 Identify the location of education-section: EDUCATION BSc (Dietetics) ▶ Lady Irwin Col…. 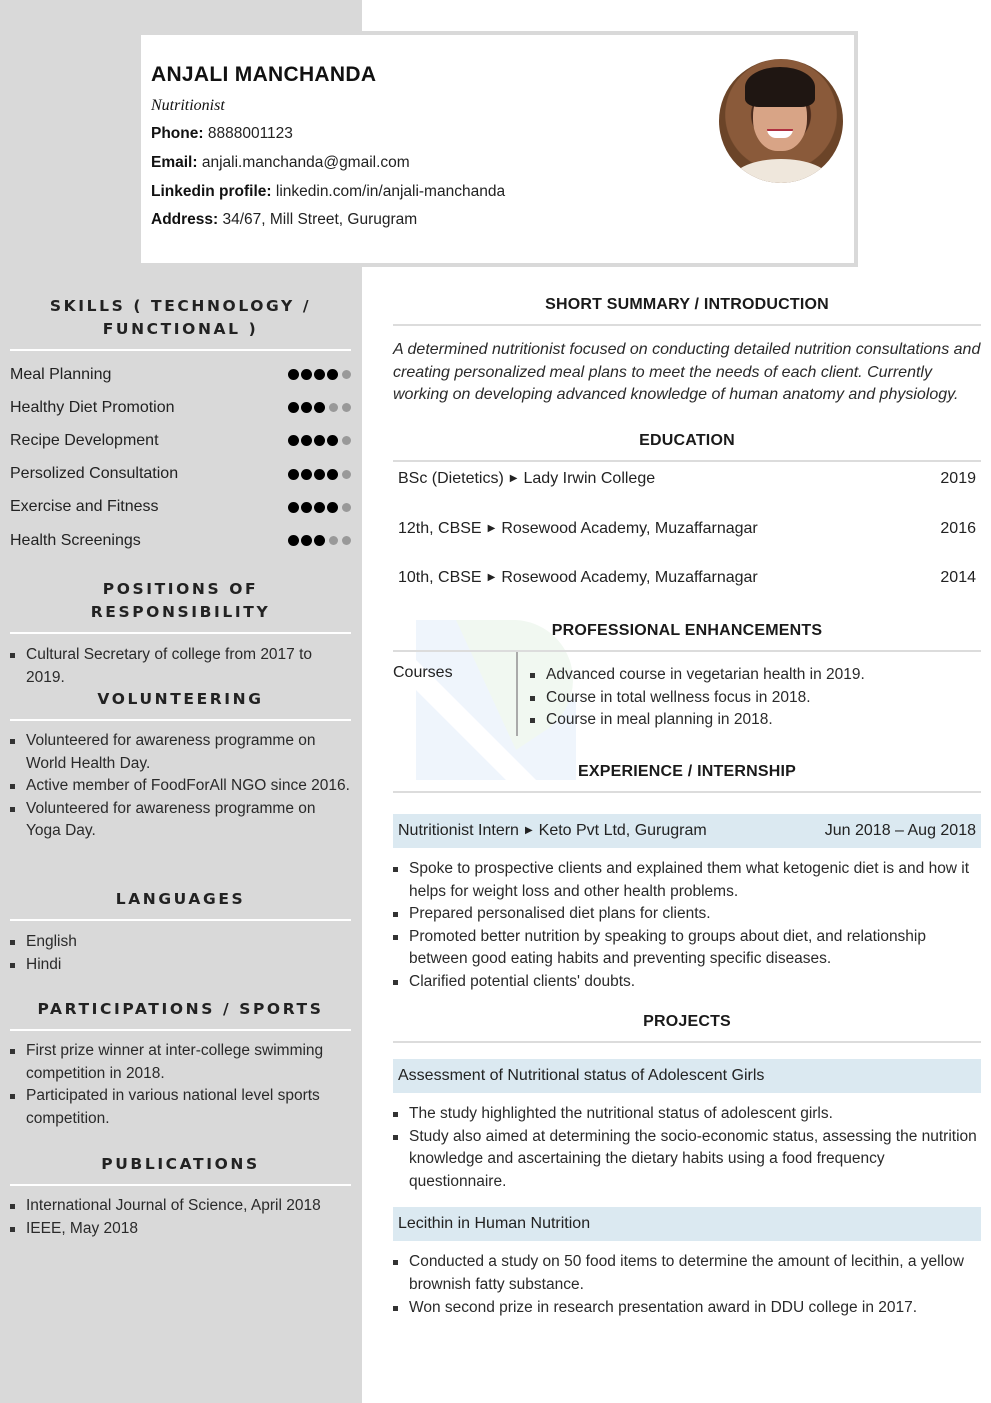
(687, 525).